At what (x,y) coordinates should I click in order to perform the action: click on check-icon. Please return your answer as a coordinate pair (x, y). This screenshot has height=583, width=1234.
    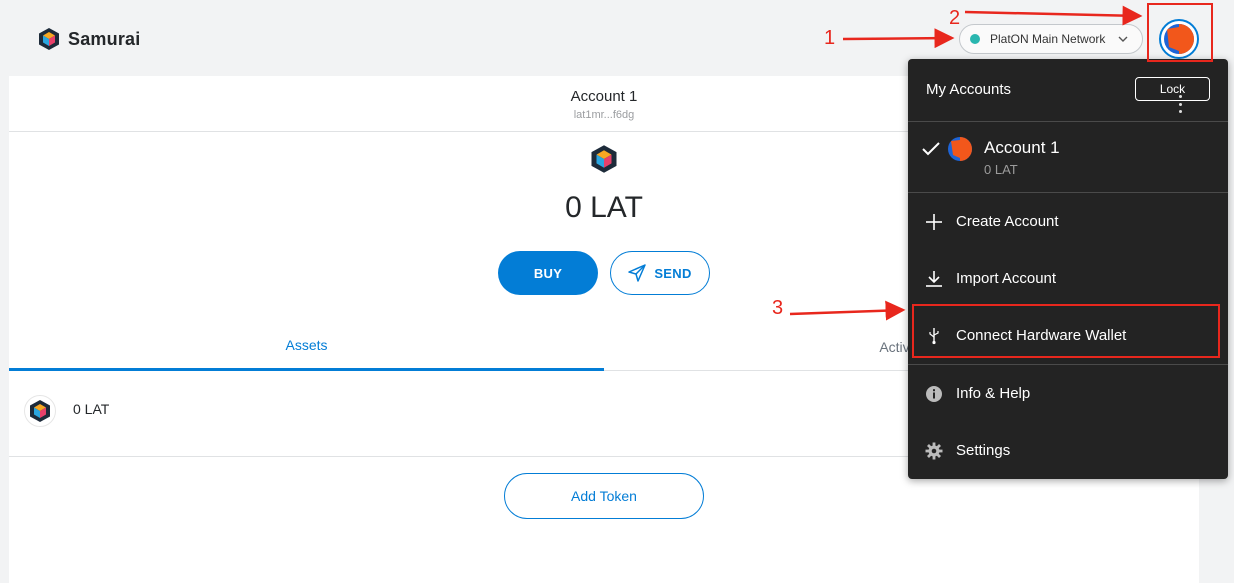
    Looking at the image, I should click on (931, 149).